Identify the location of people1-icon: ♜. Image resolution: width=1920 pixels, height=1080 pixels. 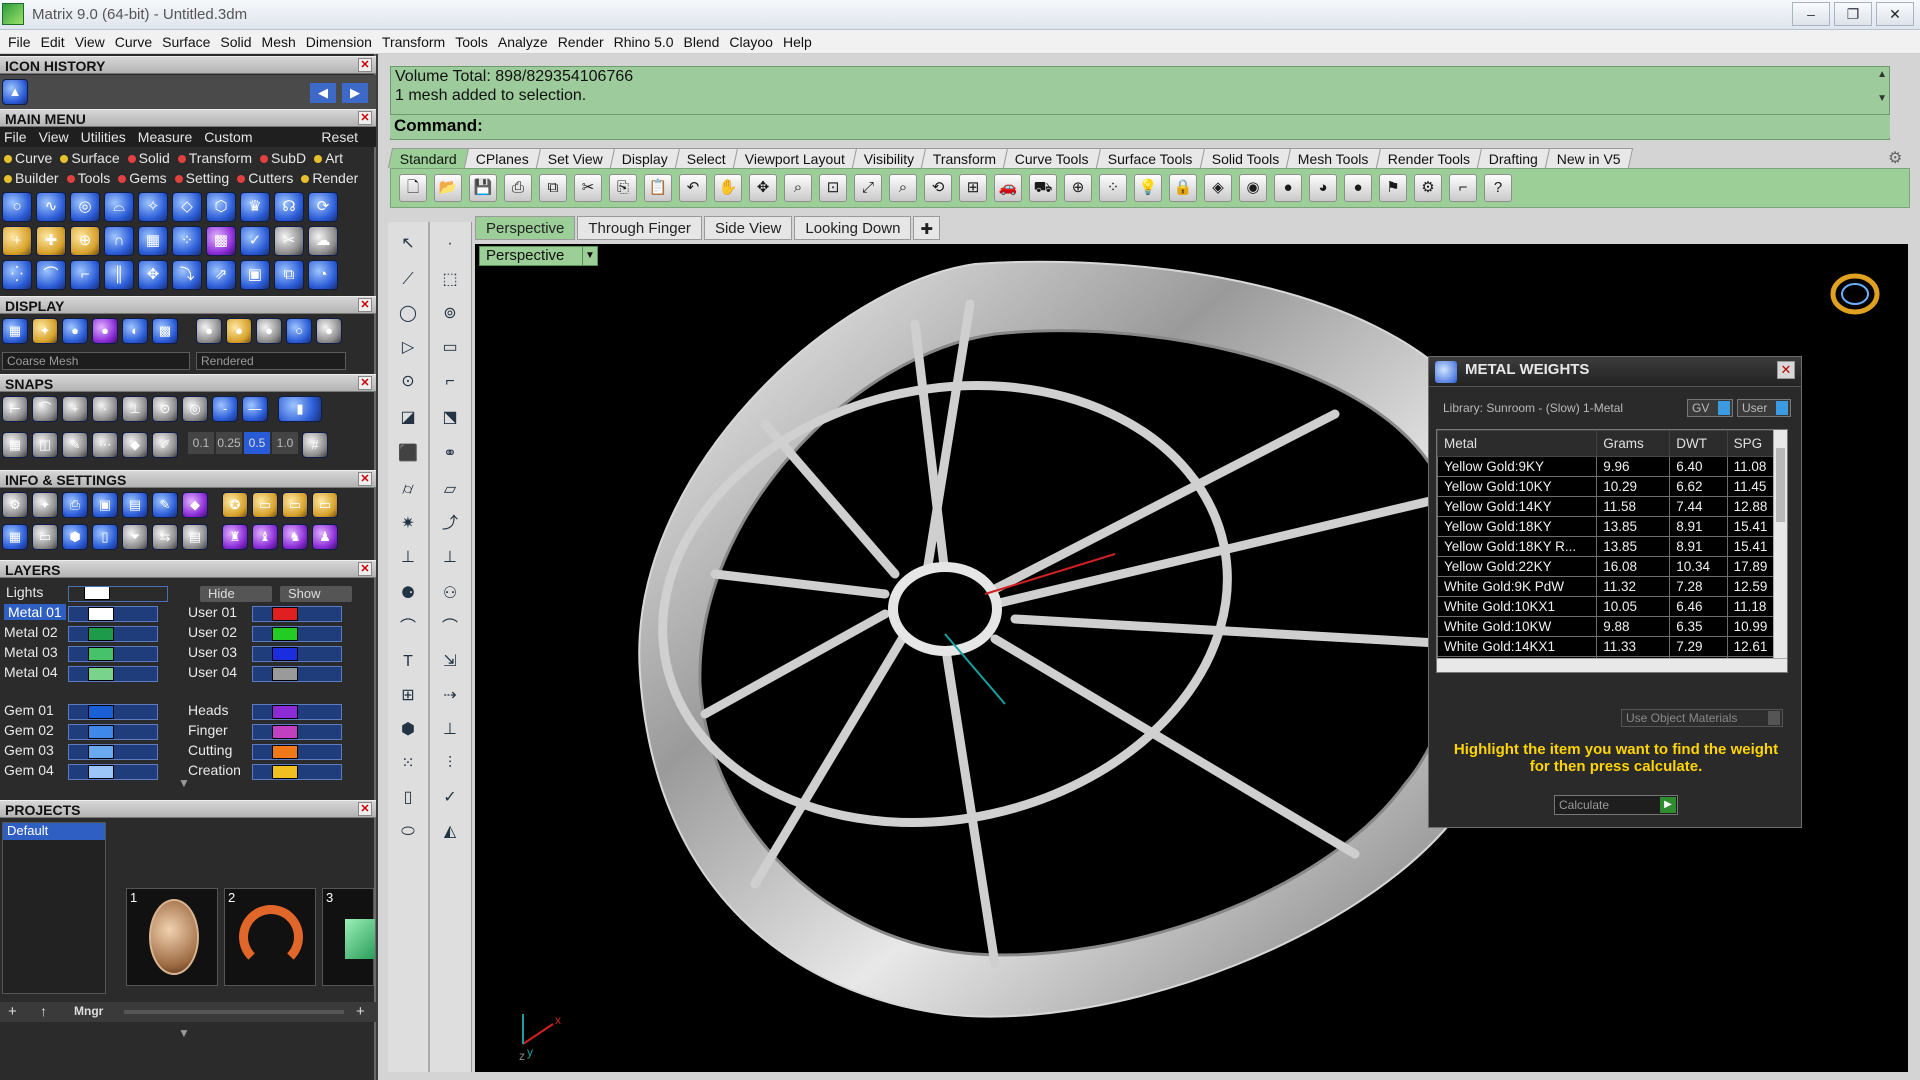
(235, 537).